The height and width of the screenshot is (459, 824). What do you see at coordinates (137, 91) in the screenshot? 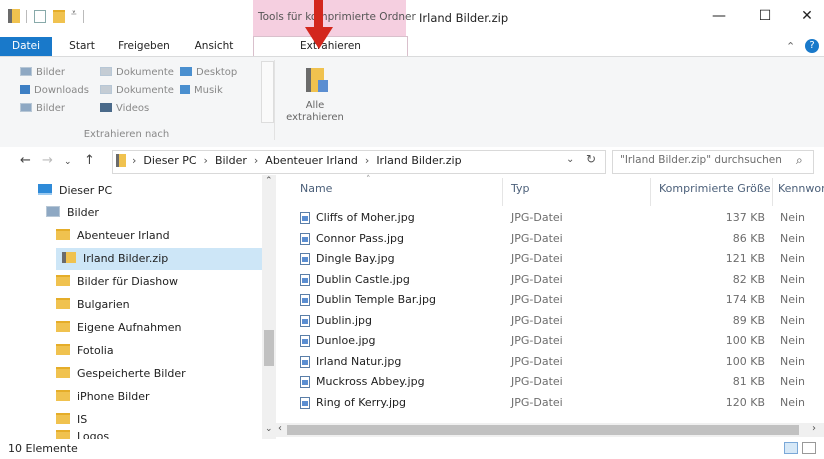
I see `destination-dokumente-2: Dokumente` at bounding box center [137, 91].